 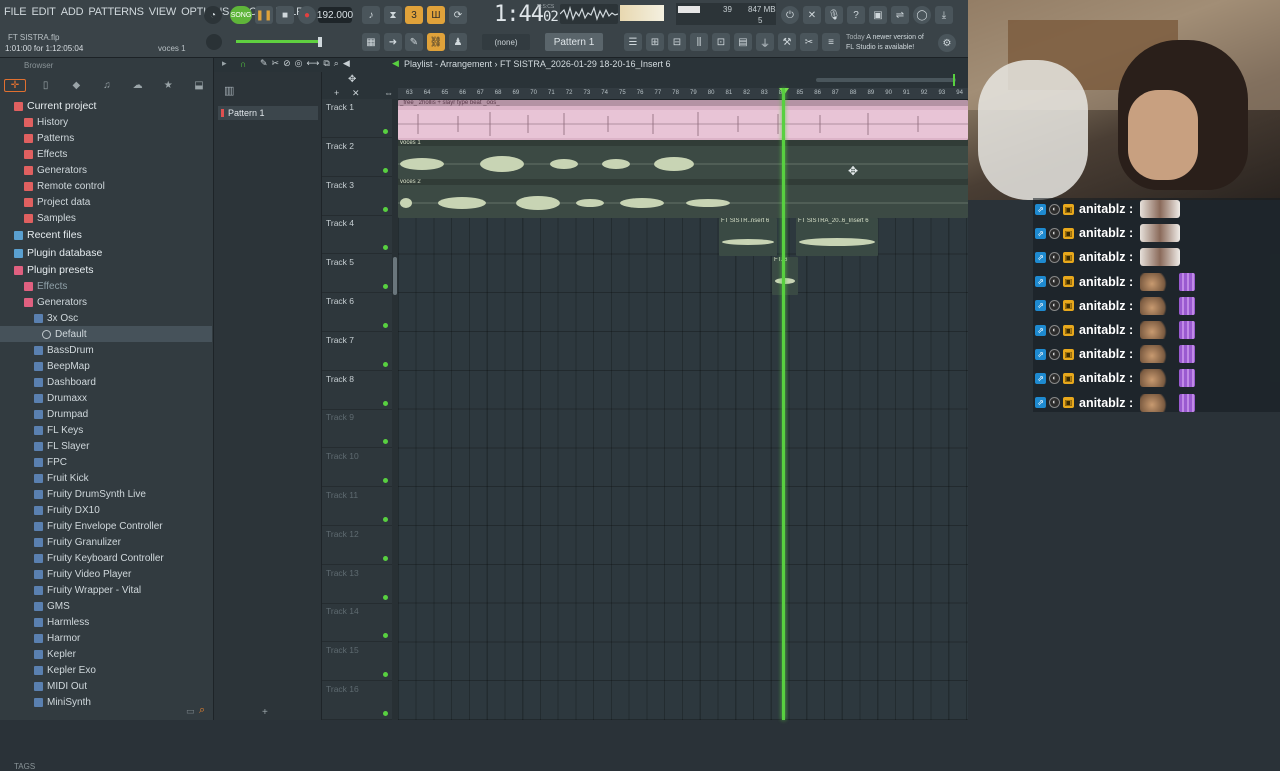 I want to click on chat-icon: ◯, so click(x=922, y=15).